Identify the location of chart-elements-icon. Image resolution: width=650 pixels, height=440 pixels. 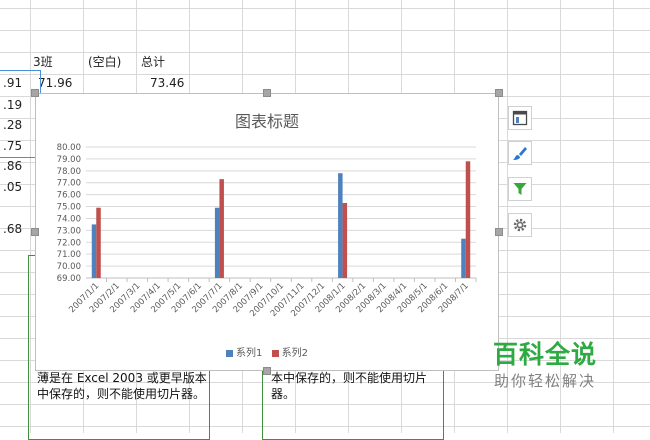
(520, 118).